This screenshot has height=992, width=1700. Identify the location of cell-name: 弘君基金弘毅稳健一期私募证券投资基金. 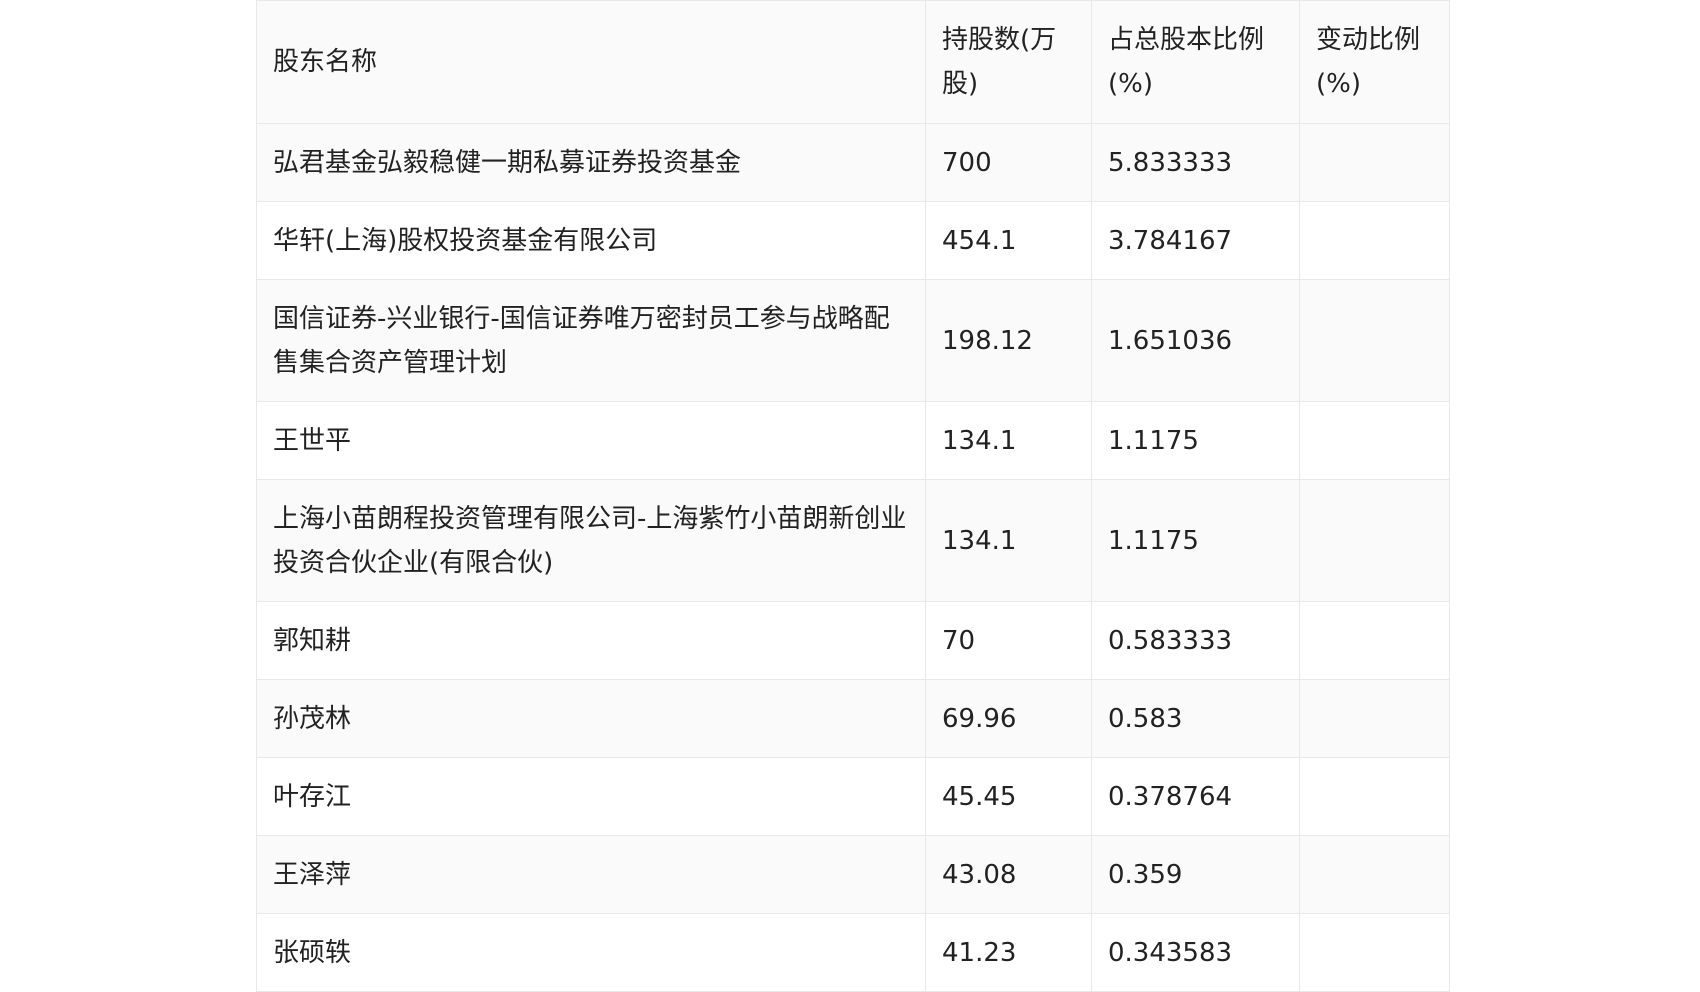
(591, 162).